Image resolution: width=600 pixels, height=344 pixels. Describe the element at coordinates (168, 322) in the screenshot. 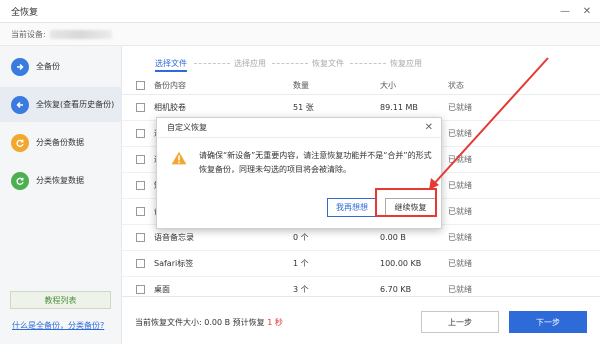

I see `size-label: 当前恢复文件大小:` at that location.